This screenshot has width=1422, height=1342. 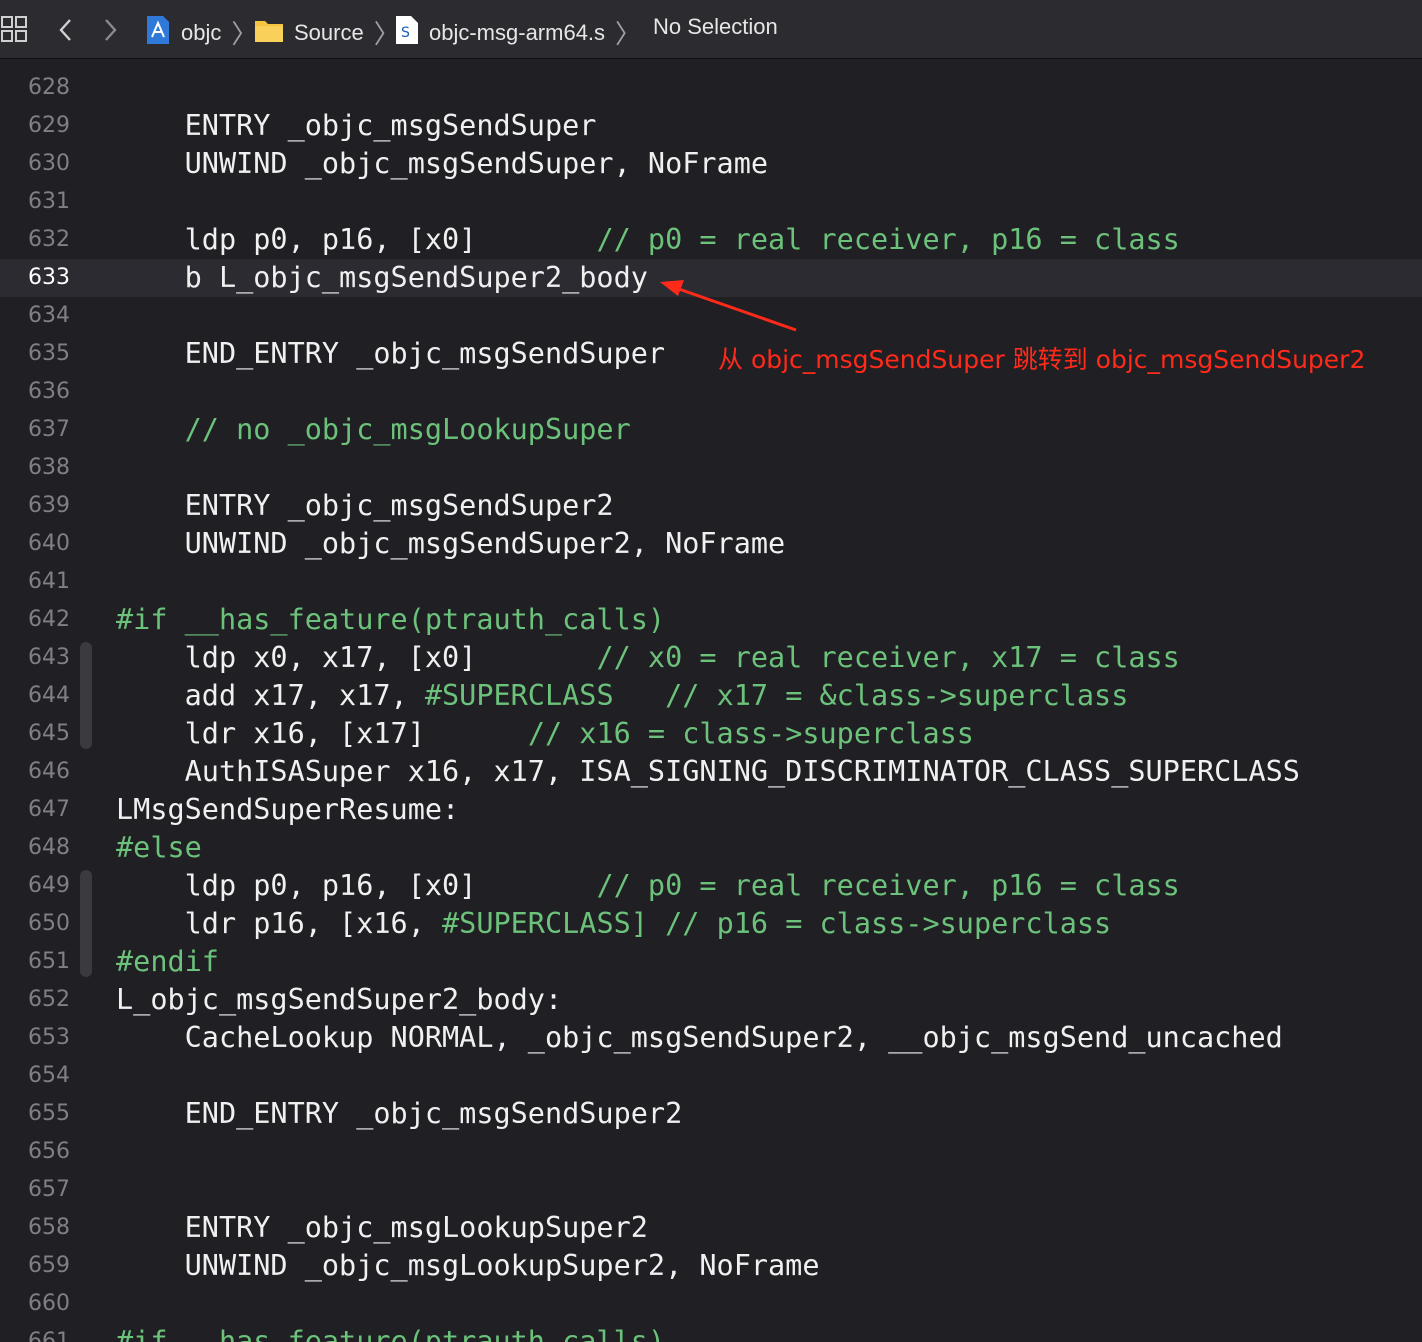 I want to click on annotation-arrow, so click(x=728, y=306).